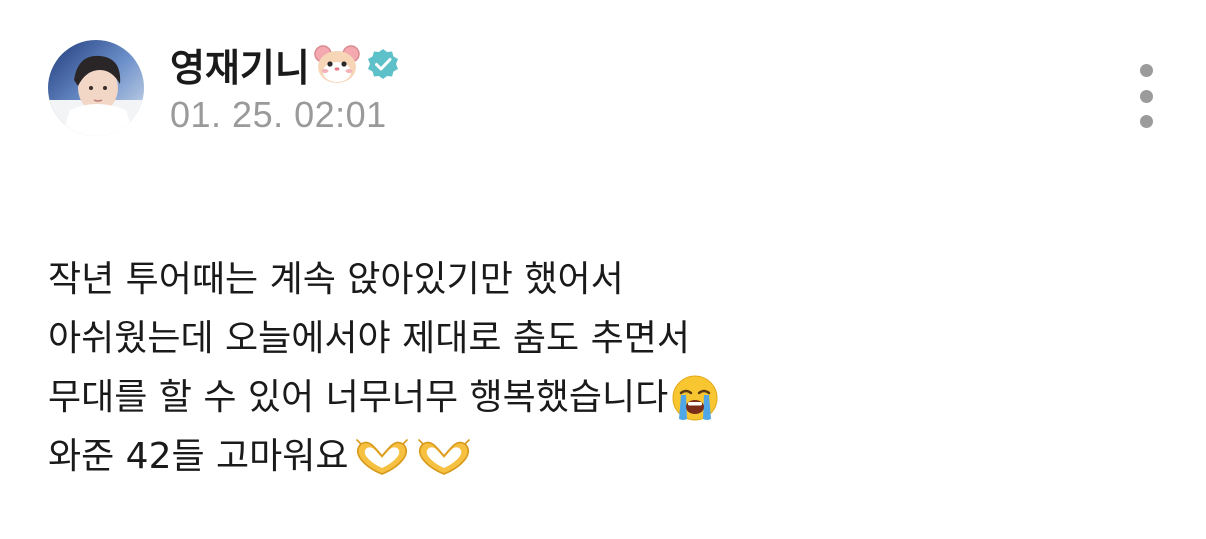 The width and height of the screenshot is (1206, 539). I want to click on post-body-line: 아쉬웠는데 오늘에서야 제대로 춤도 추면서, so click(384, 338).